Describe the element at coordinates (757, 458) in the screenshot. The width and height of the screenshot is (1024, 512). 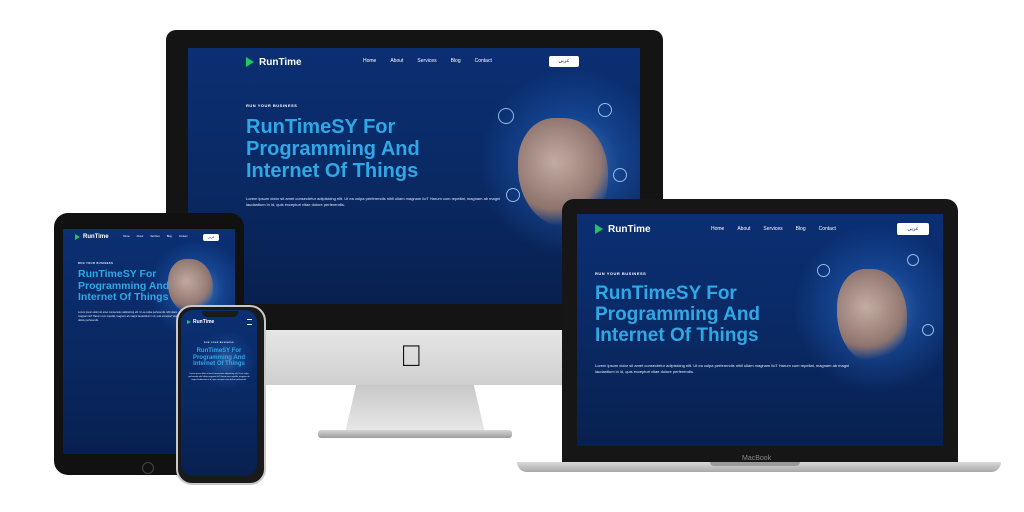
I see `macbook-label: MacBook` at that location.